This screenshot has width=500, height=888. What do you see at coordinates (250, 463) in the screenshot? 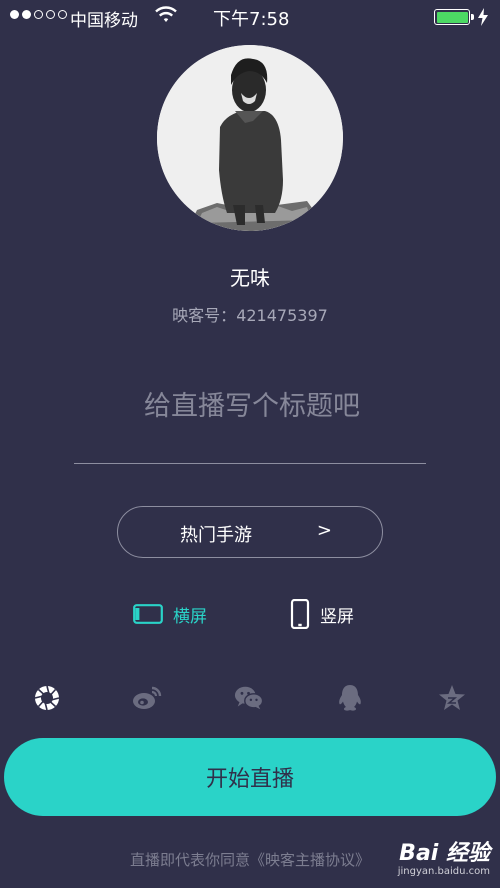
I see `title-divider` at bounding box center [250, 463].